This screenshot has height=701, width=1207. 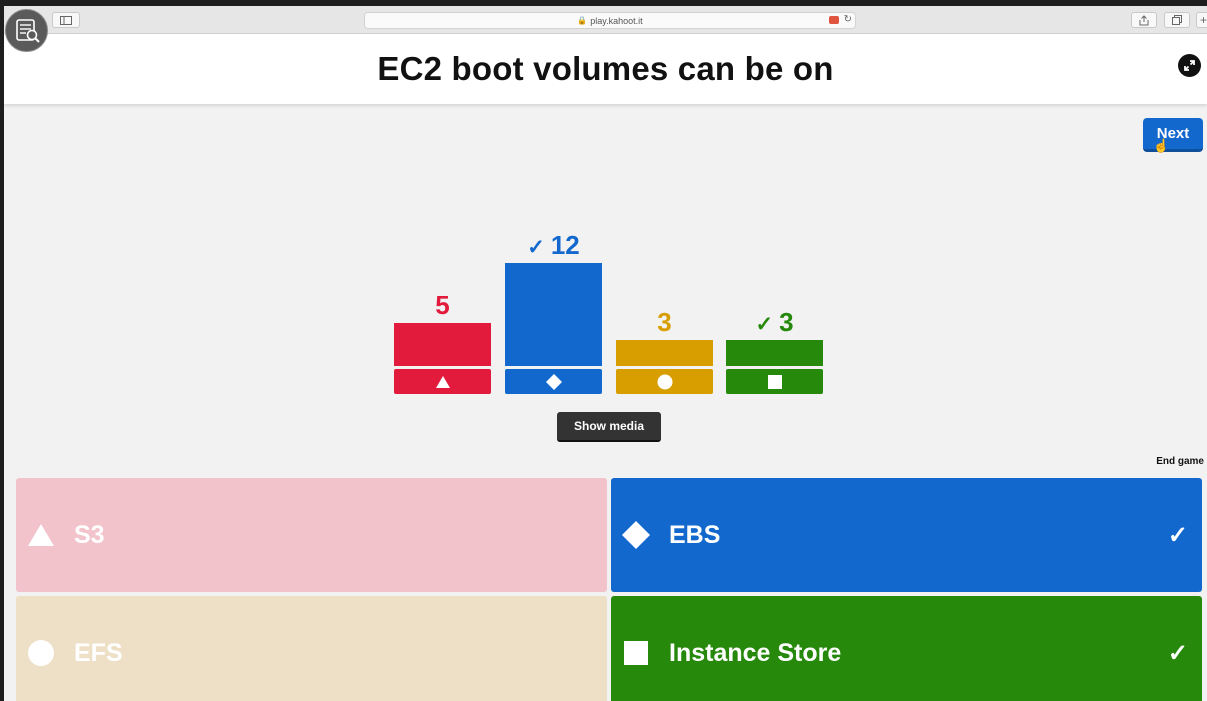 I want to click on result-bar-triangle: 5, so click(x=442, y=316).